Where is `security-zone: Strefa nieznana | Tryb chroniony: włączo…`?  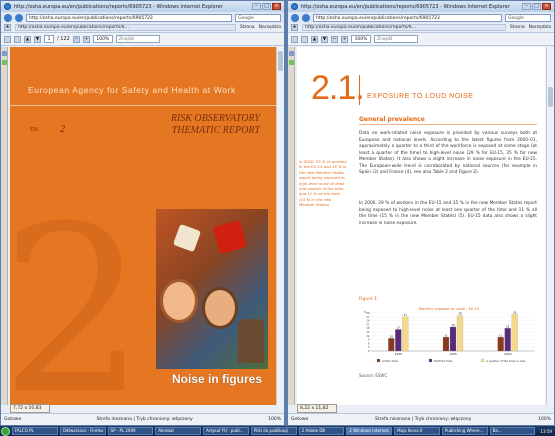 security-zone: Strefa nieznana | Tryb chroniony: włączo… is located at coordinates (144, 419).